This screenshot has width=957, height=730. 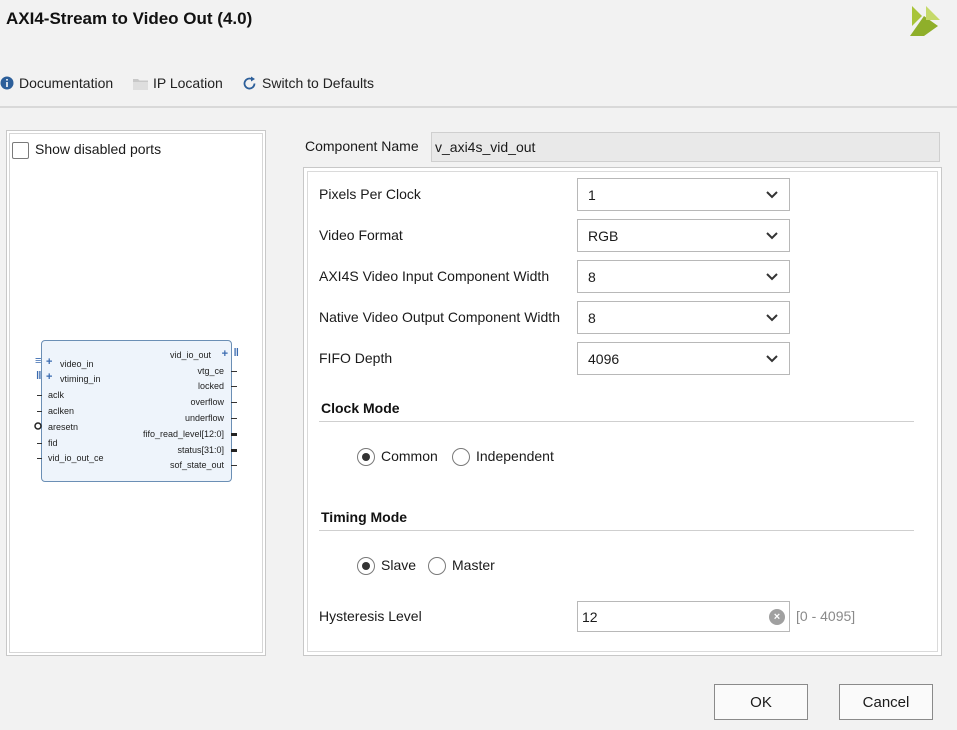 I want to click on clock-mode-divider, so click(x=616, y=421).